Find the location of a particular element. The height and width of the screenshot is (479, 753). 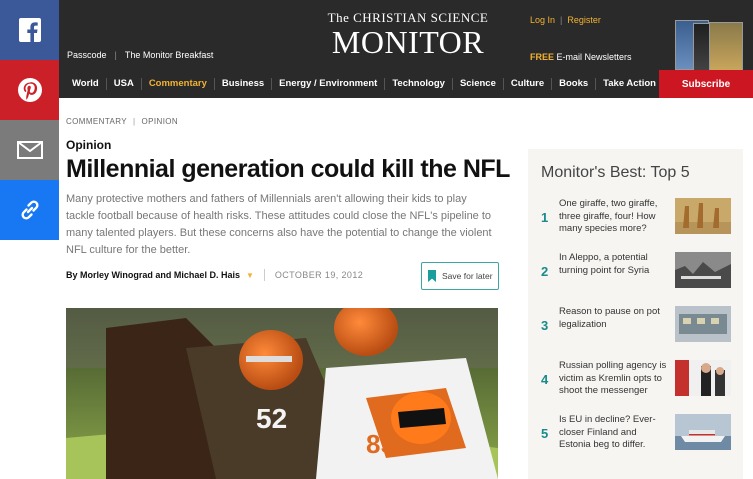

copy-link-button is located at coordinates (29, 210).